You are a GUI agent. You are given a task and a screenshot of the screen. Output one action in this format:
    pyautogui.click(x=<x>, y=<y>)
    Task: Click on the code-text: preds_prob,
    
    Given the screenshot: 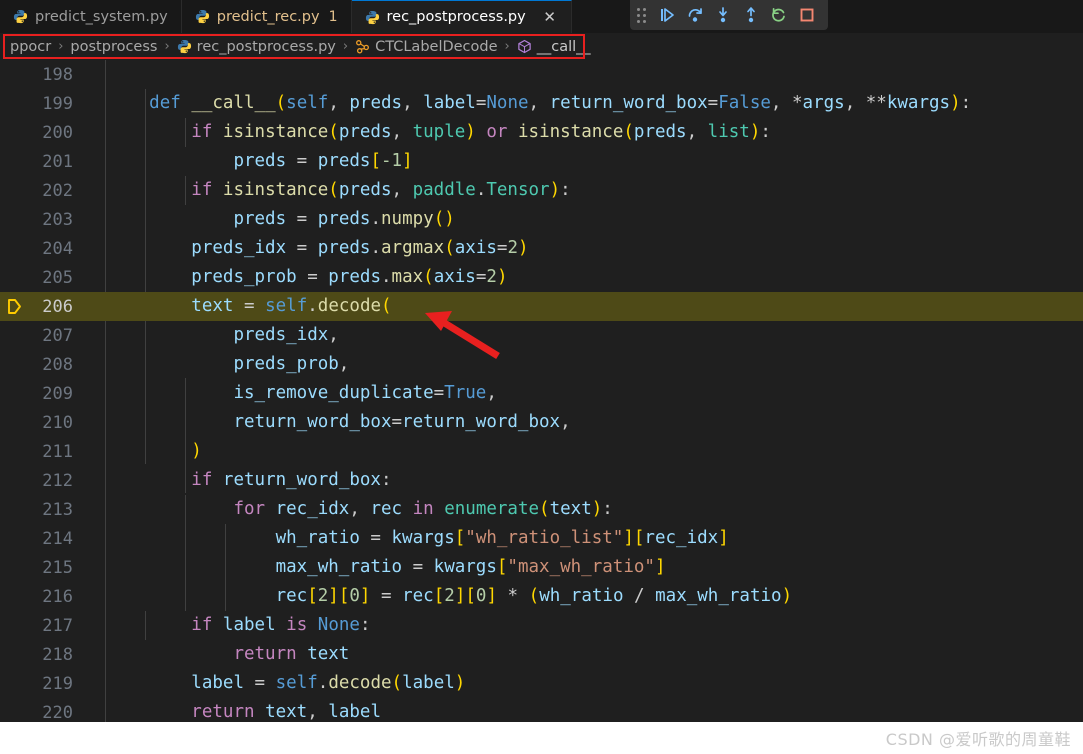 What is the action you would take?
    pyautogui.click(x=291, y=364)
    